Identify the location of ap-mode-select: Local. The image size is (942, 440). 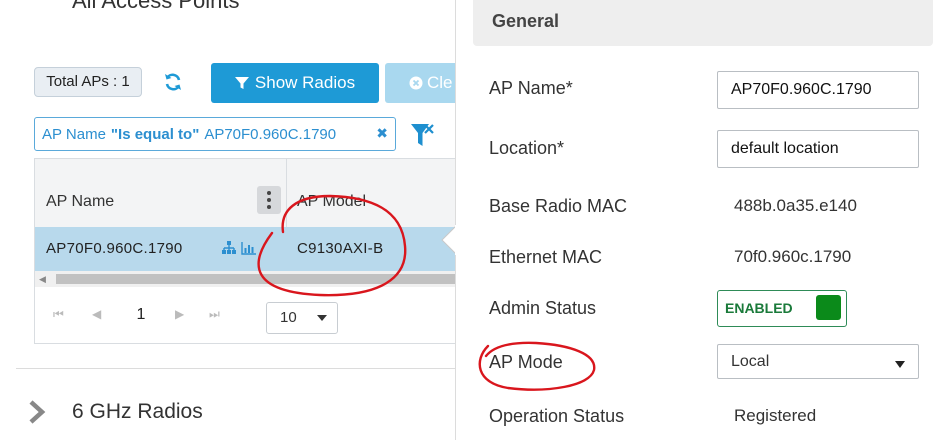
(818, 361).